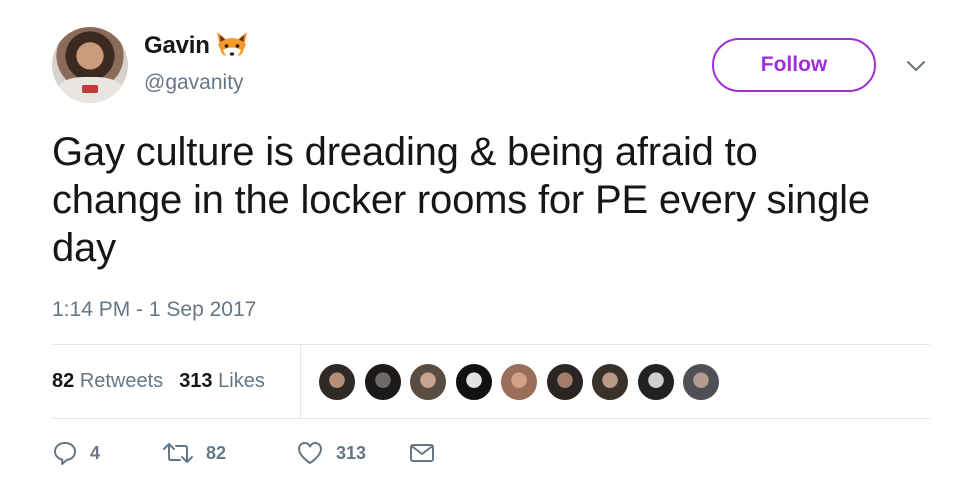  I want to click on author-handle: @gavanity, so click(194, 83).